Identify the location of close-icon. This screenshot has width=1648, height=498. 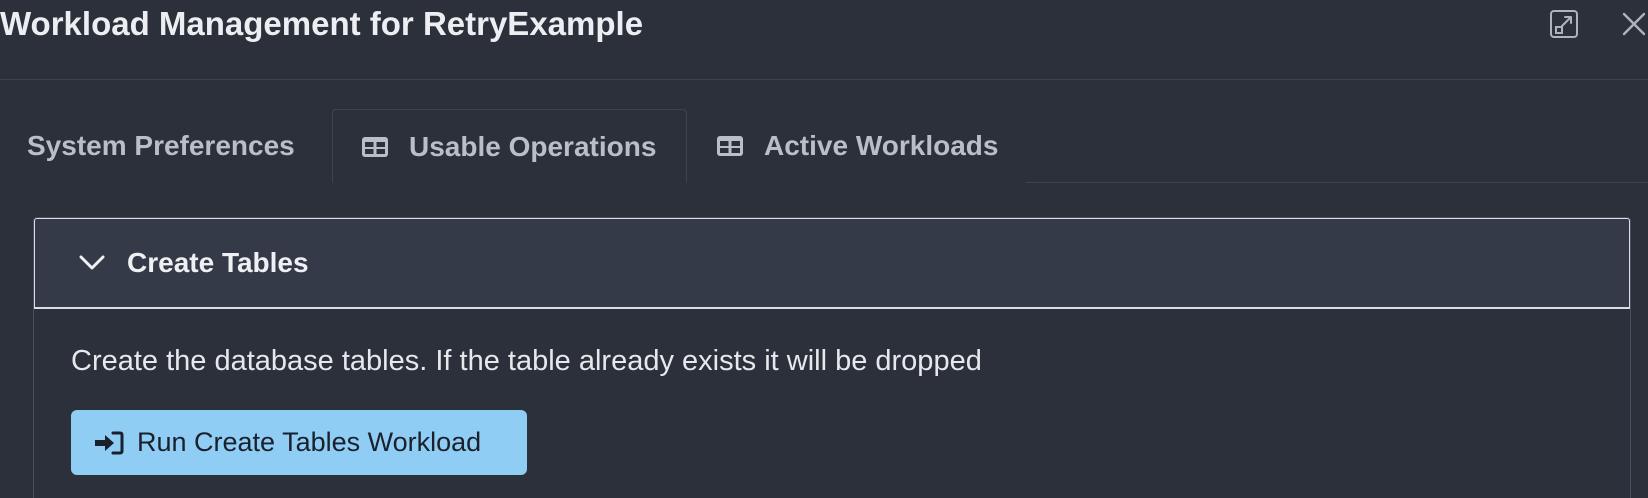
(1634, 24).